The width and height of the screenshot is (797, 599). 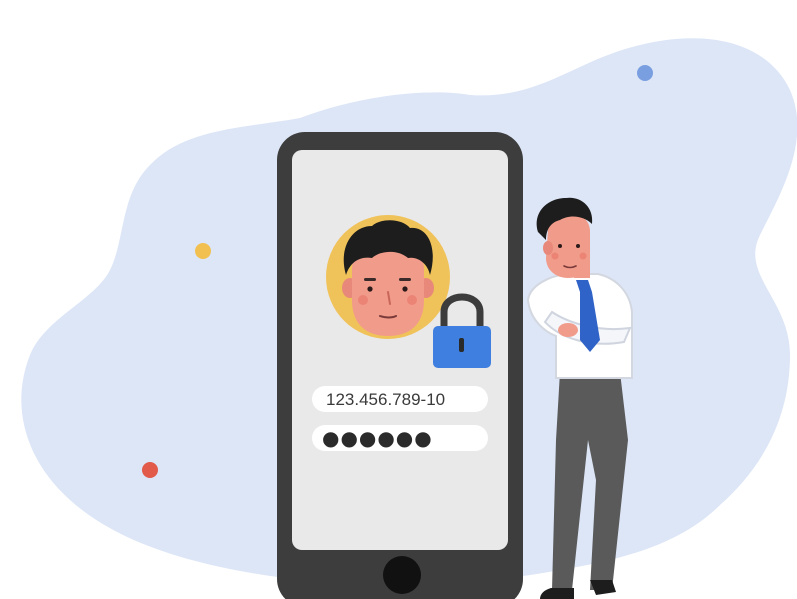 I want to click on id-field: 123.456.789-10, so click(x=400, y=399).